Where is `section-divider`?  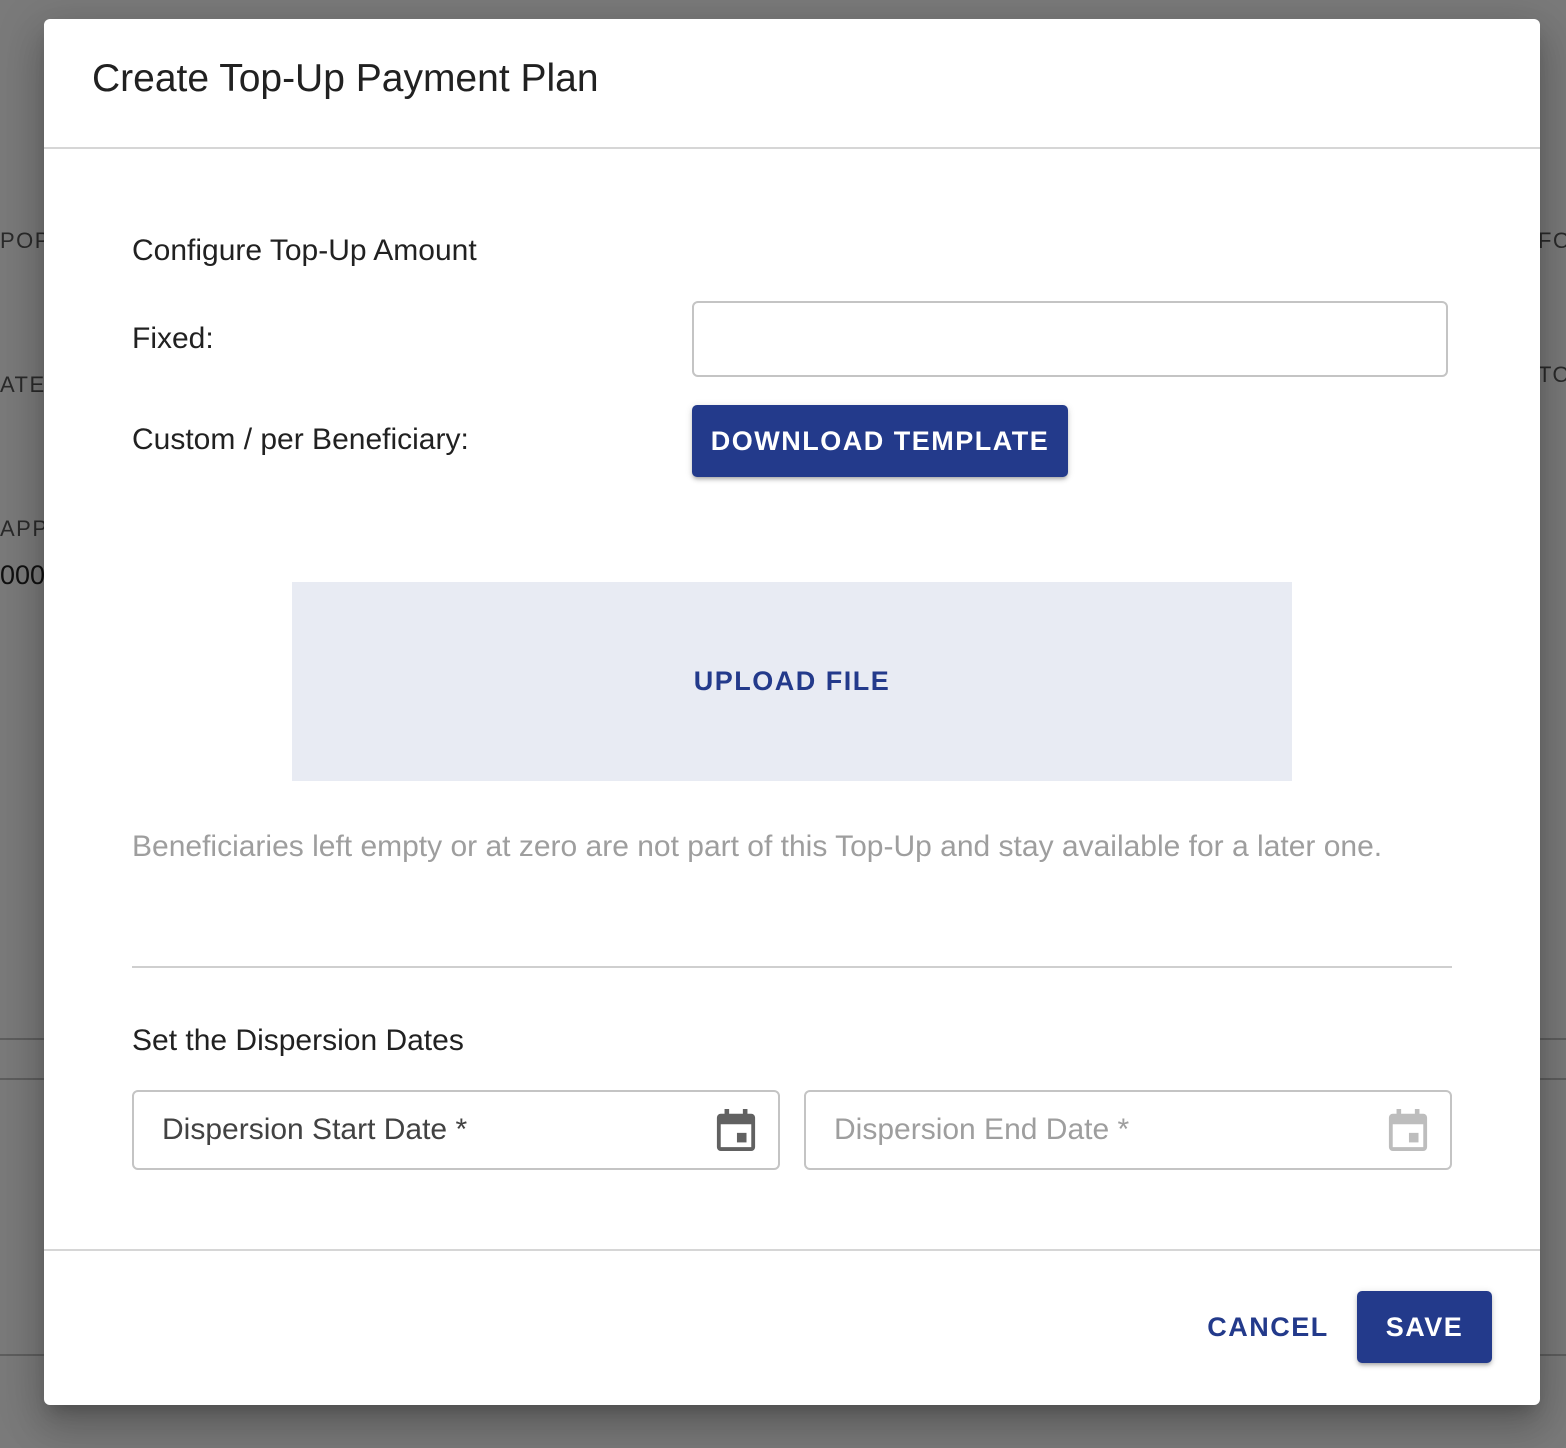 section-divider is located at coordinates (792, 967).